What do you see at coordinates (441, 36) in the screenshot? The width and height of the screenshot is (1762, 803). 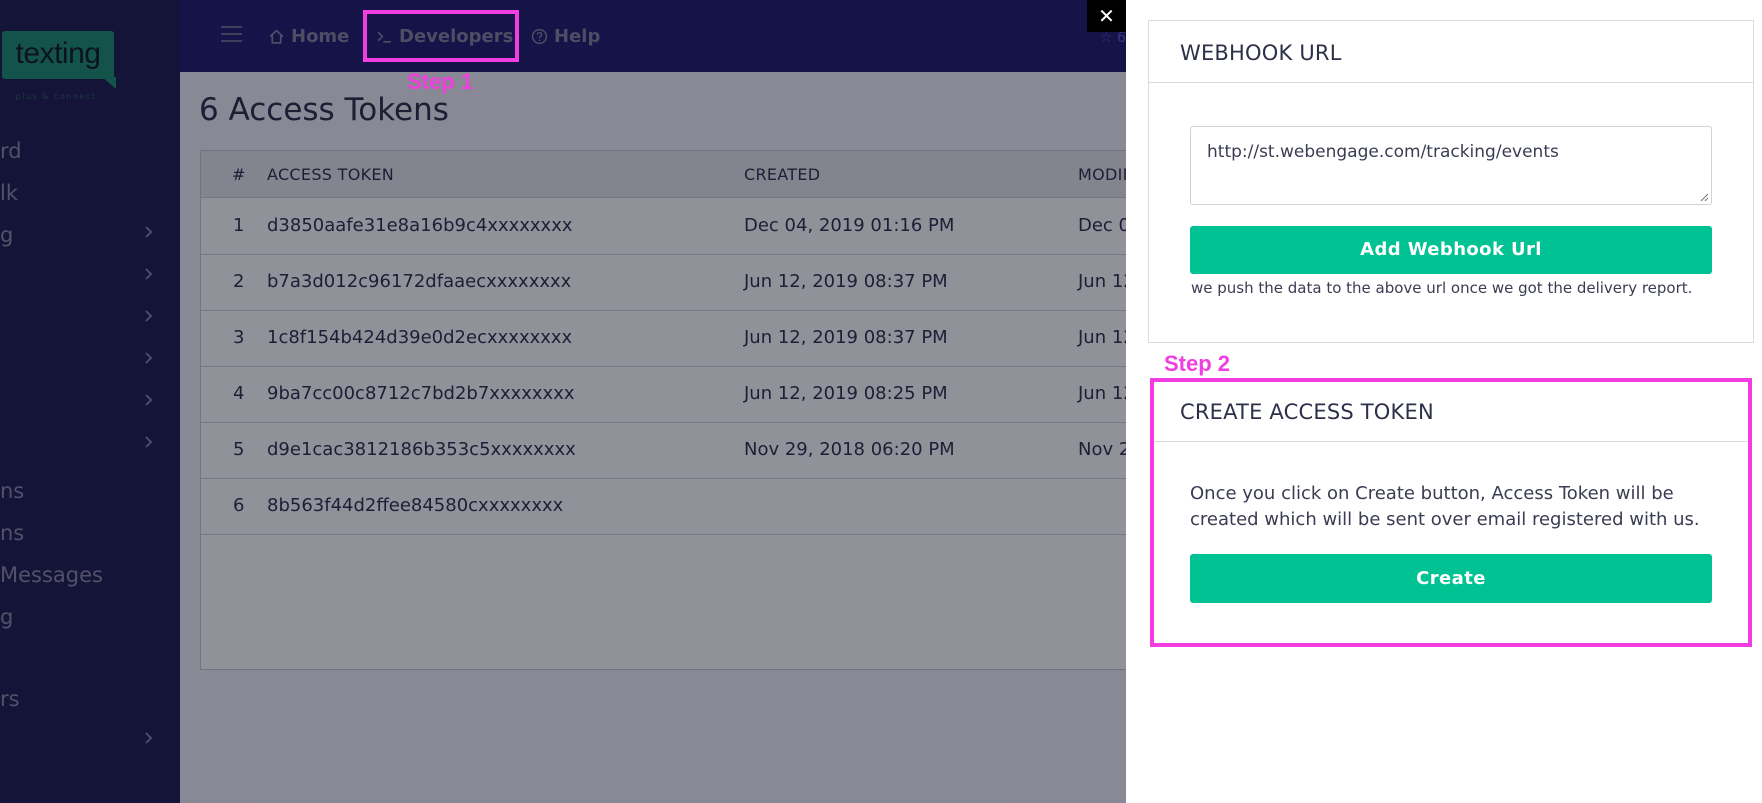 I see `step1-highlight-box` at bounding box center [441, 36].